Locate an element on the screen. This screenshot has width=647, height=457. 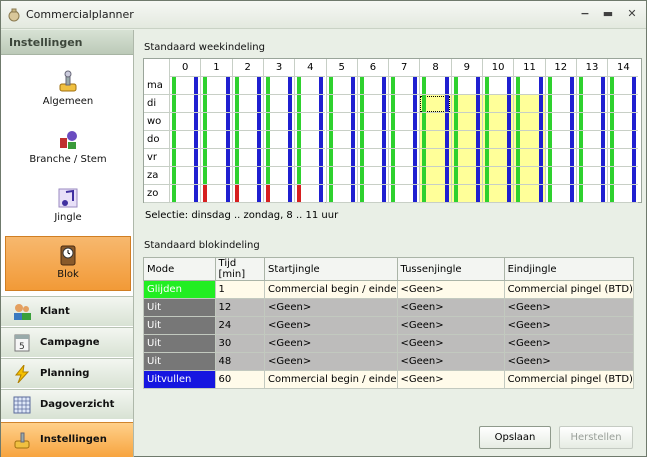
nav-planning: Planning is located at coordinates (67, 373).